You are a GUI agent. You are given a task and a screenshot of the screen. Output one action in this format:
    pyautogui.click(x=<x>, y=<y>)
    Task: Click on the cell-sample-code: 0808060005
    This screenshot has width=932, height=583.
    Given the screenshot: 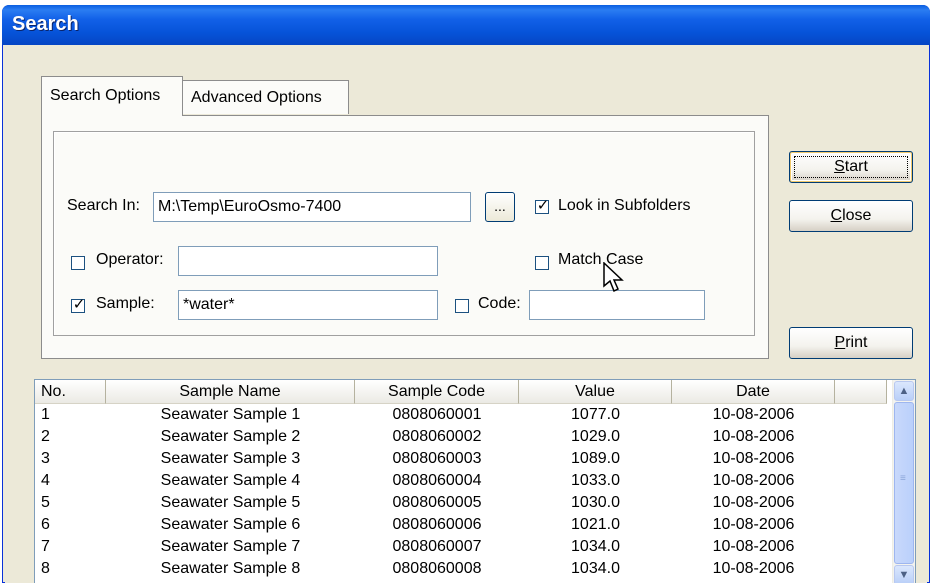 What is the action you would take?
    pyautogui.click(x=437, y=502)
    